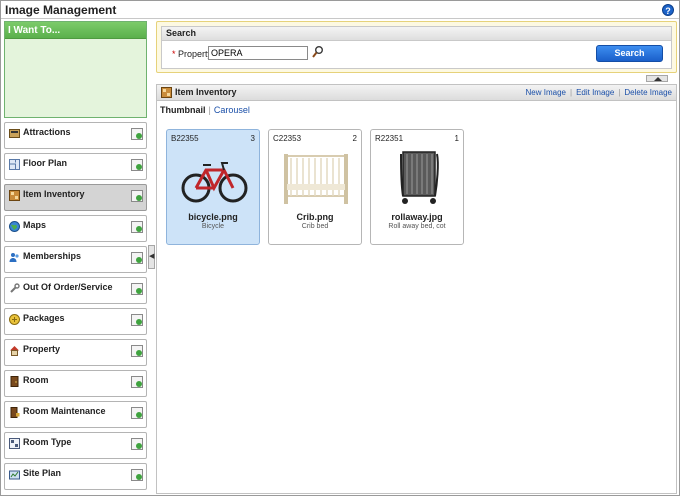  Describe the element at coordinates (648, 92) in the screenshot. I see `delete-image-link: Delete Image` at that location.